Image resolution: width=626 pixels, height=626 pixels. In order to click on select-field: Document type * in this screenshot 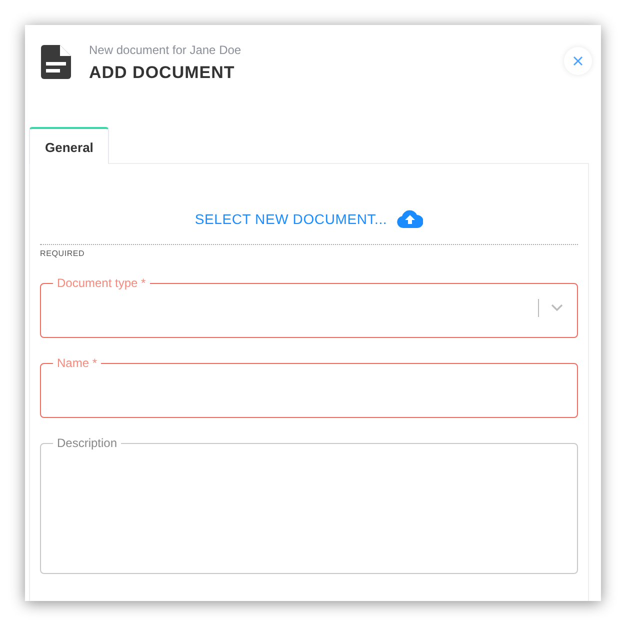, I will do `click(309, 307)`.